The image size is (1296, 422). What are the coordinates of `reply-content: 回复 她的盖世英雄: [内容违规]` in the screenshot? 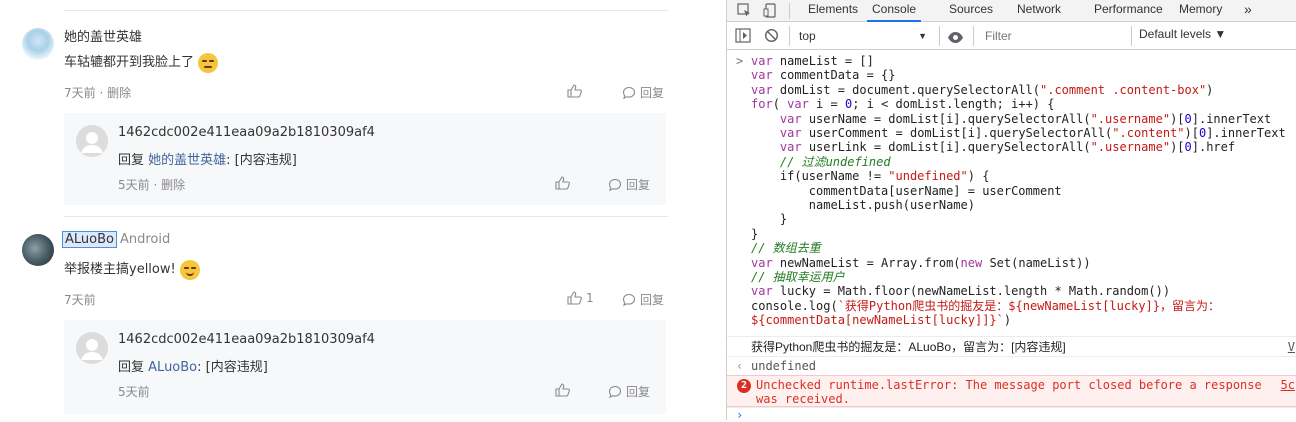 It's located at (207, 158).